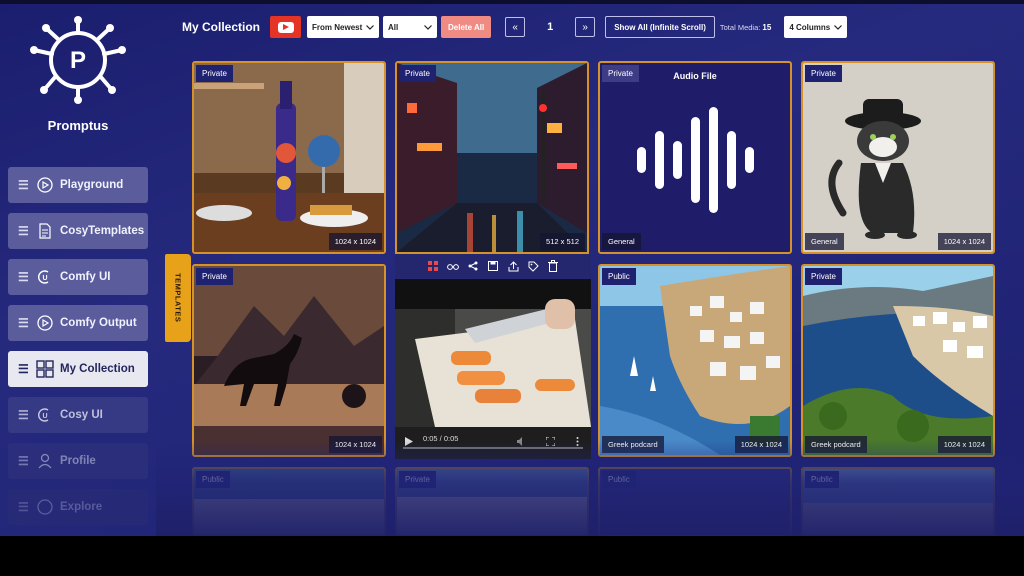 This screenshot has height=576, width=1024. I want to click on page-title: My Collection, so click(221, 27).